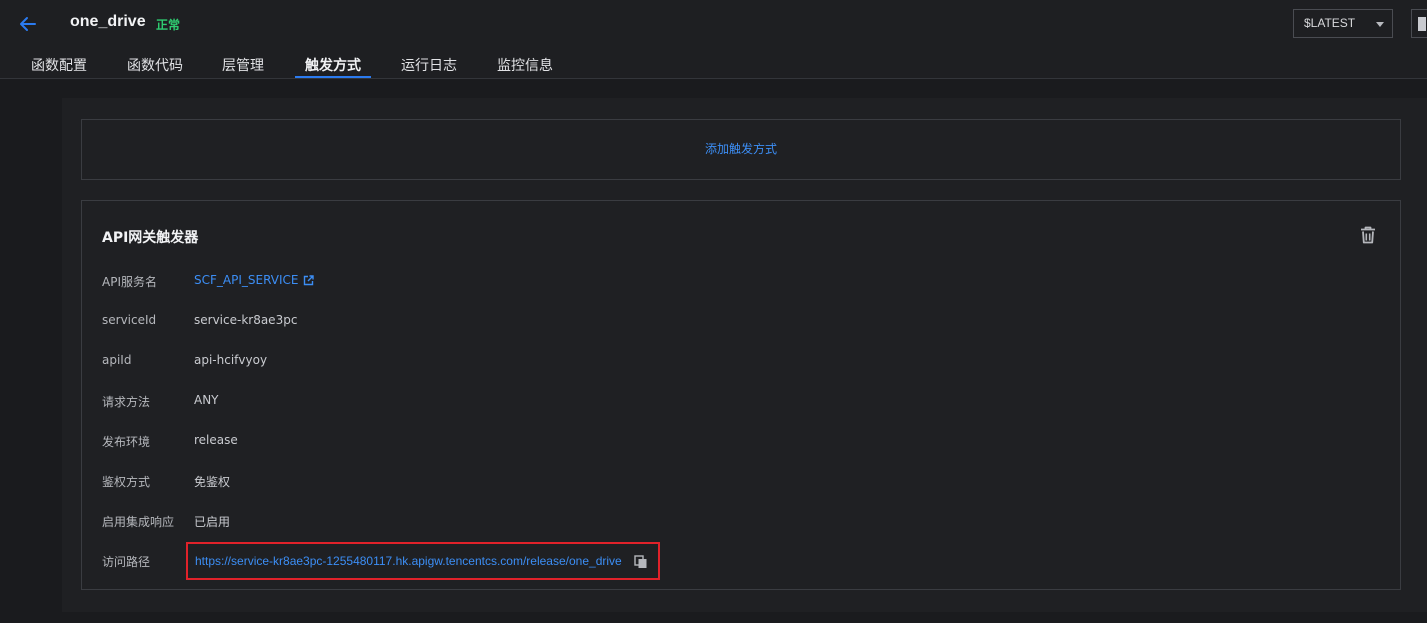  Describe the element at coordinates (1380, 24) in the screenshot. I see `caret-down-icon` at that location.